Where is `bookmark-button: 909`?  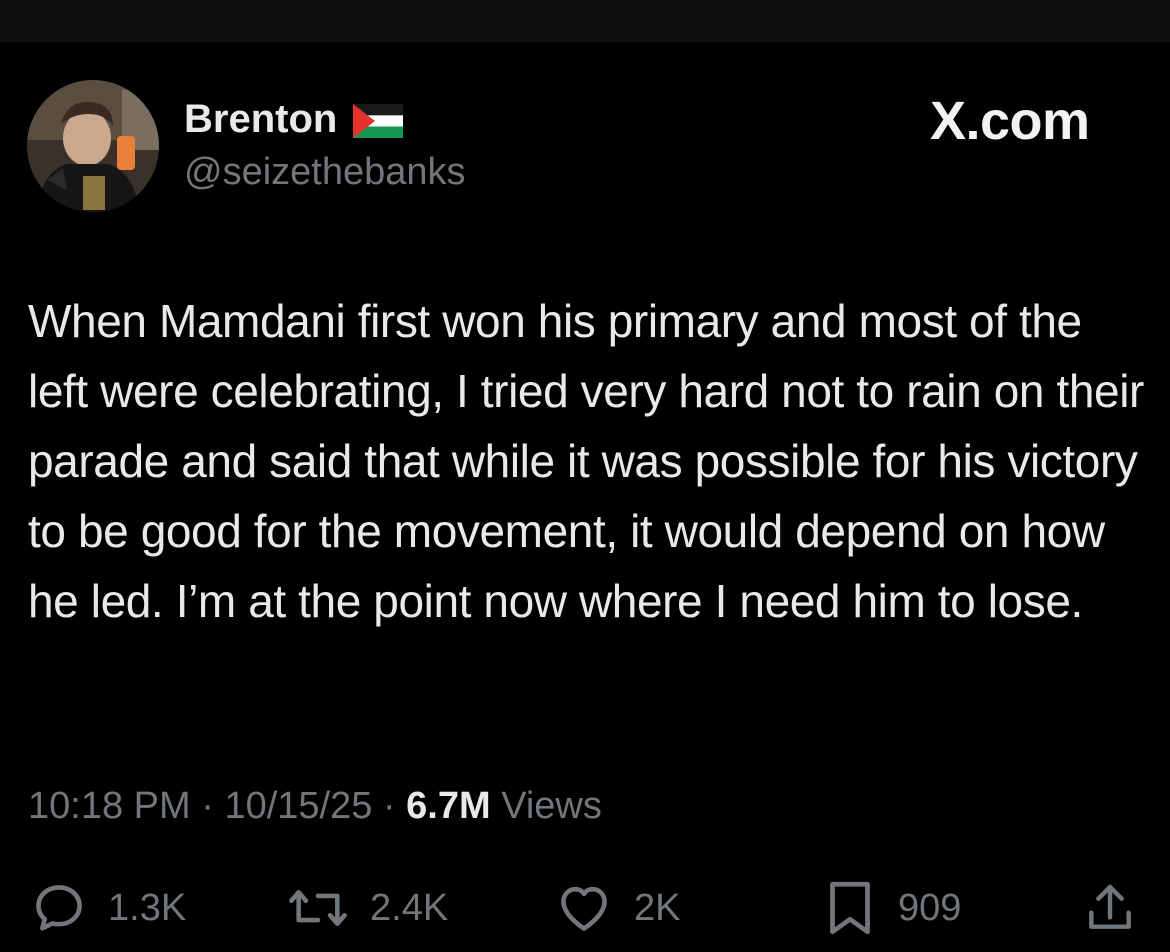
bookmark-button: 909 is located at coordinates (891, 908).